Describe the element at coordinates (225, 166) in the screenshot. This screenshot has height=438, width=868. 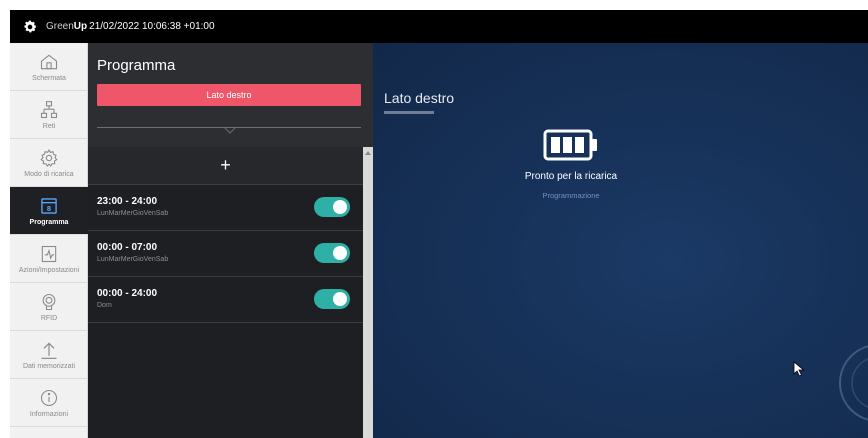
I see `add-schedule-button: +` at that location.